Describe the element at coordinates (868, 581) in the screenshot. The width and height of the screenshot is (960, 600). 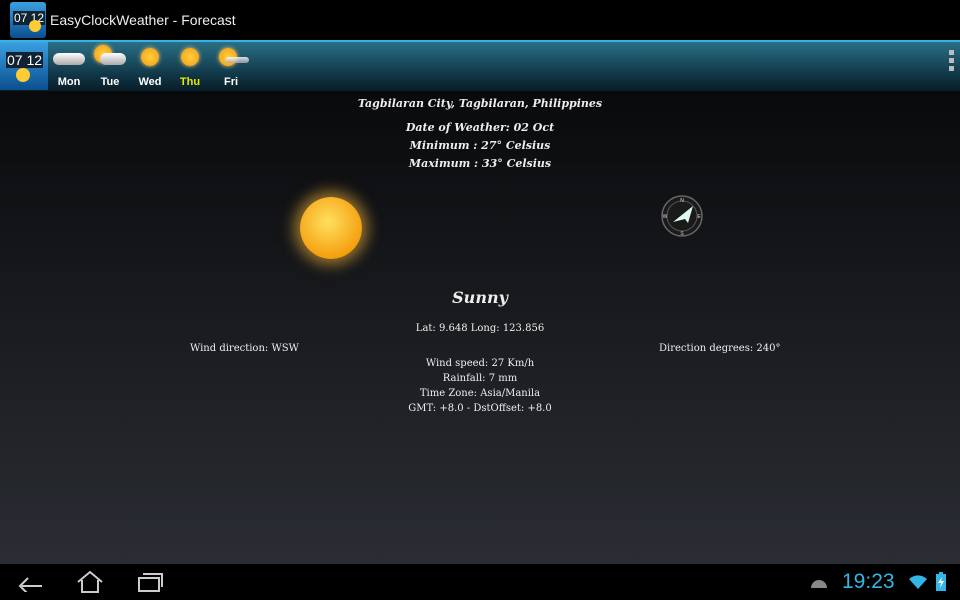
I see `status-clock: 19:23` at that location.